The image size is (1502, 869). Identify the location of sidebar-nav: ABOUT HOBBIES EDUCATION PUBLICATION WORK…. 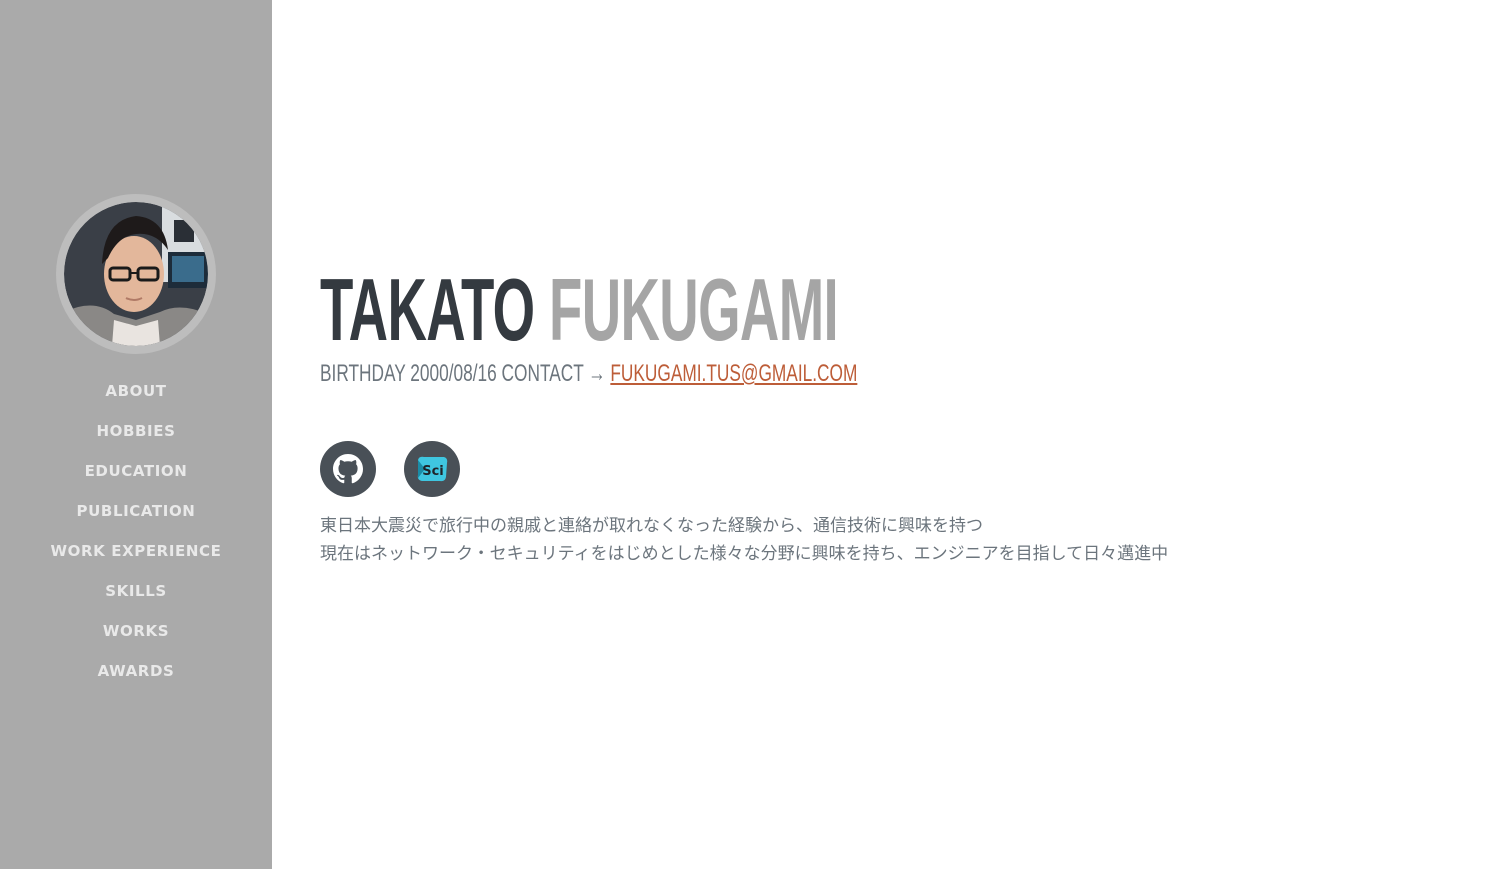
(136, 531).